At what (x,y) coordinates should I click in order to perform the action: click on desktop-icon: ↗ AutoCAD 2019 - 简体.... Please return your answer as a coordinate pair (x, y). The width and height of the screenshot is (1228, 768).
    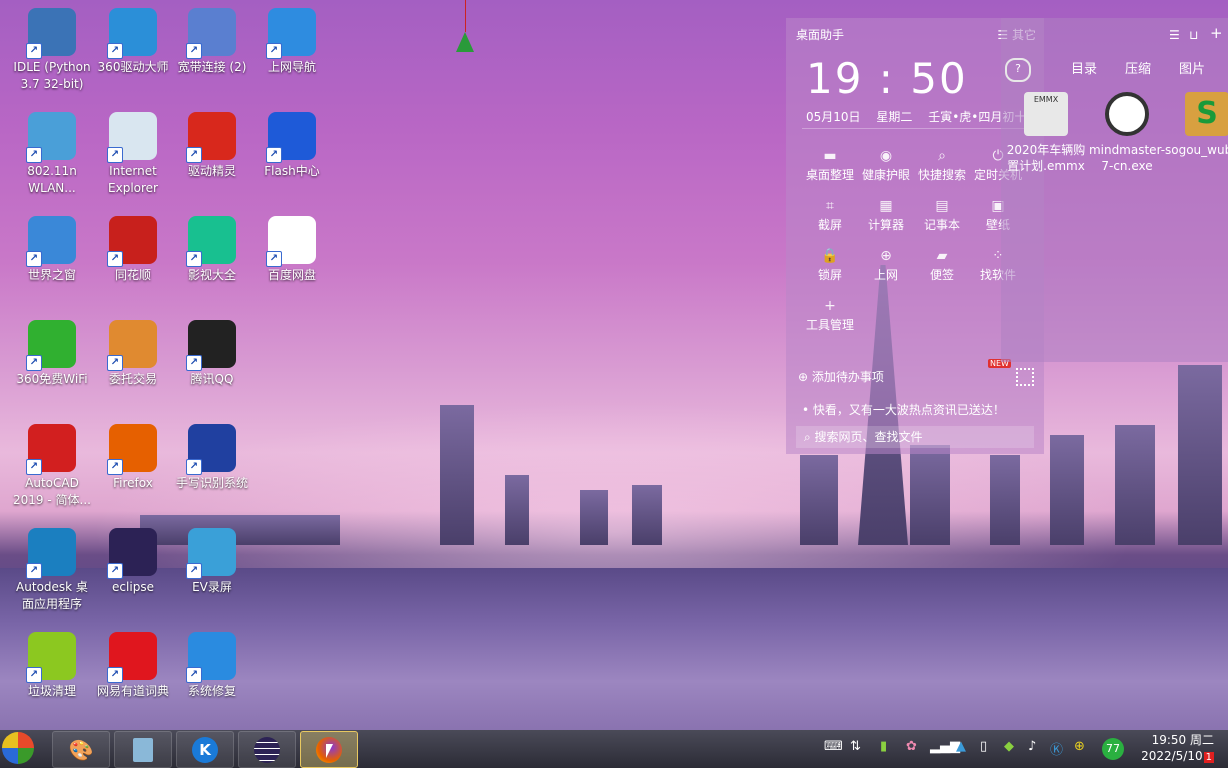
    Looking at the image, I should click on (52, 470).